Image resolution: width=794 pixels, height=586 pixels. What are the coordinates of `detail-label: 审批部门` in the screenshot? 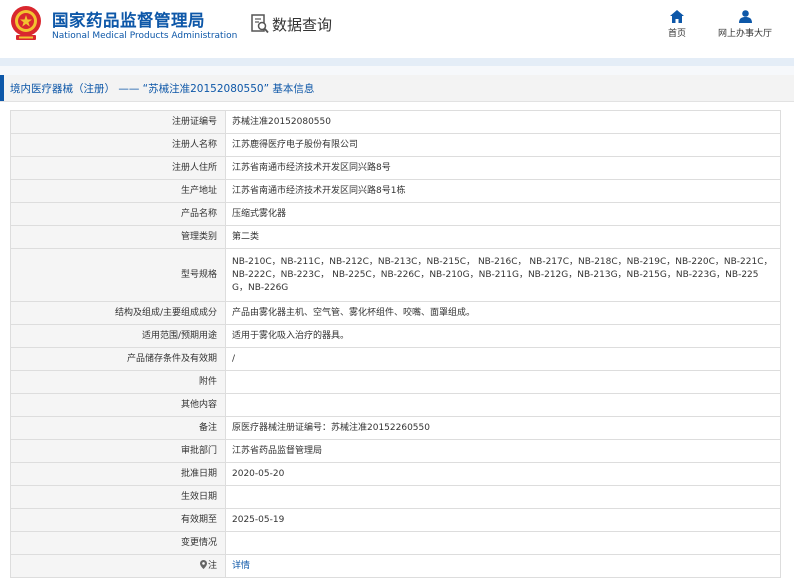 It's located at (118, 451).